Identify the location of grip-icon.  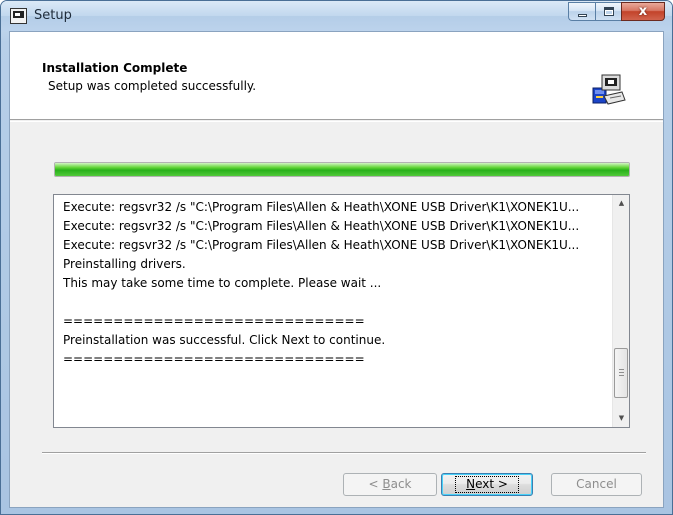
(621, 372).